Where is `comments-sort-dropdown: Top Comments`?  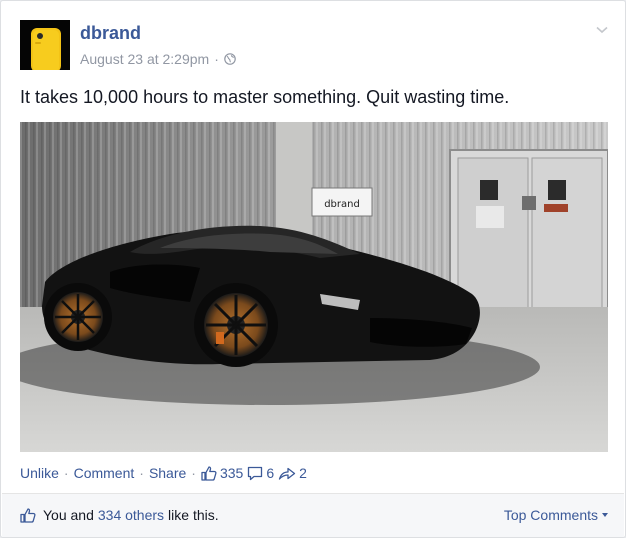 comments-sort-dropdown: Top Comments is located at coordinates (556, 515).